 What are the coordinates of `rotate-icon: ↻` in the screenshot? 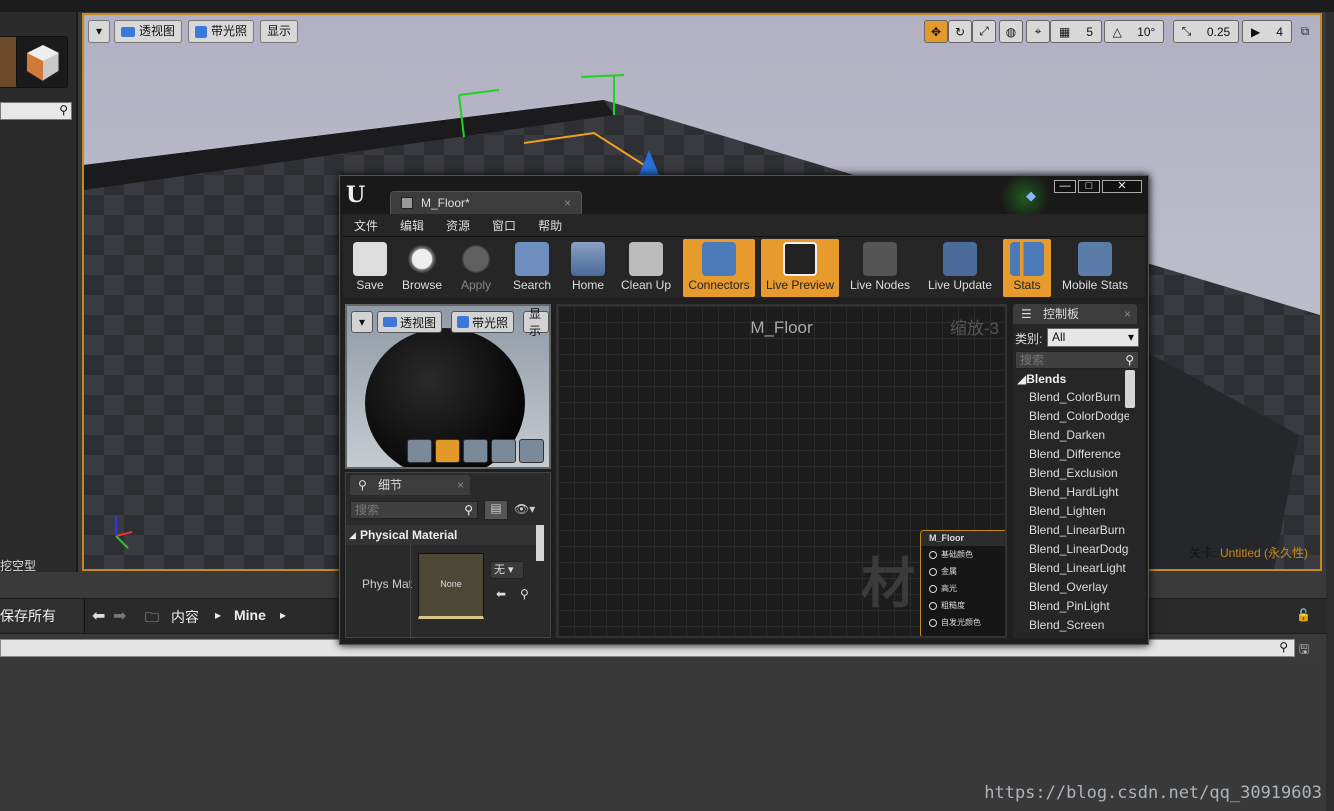 It's located at (960, 31).